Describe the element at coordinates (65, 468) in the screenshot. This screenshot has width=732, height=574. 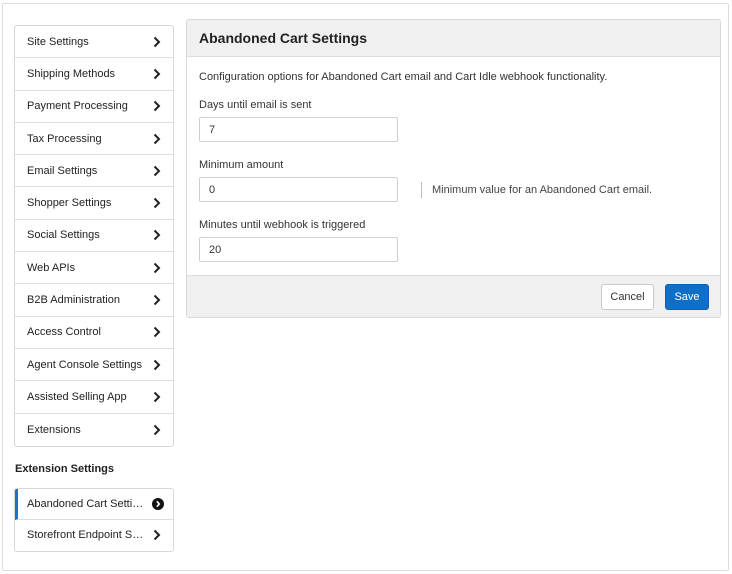
I see `extension-settings-heading: Extension Settings` at that location.